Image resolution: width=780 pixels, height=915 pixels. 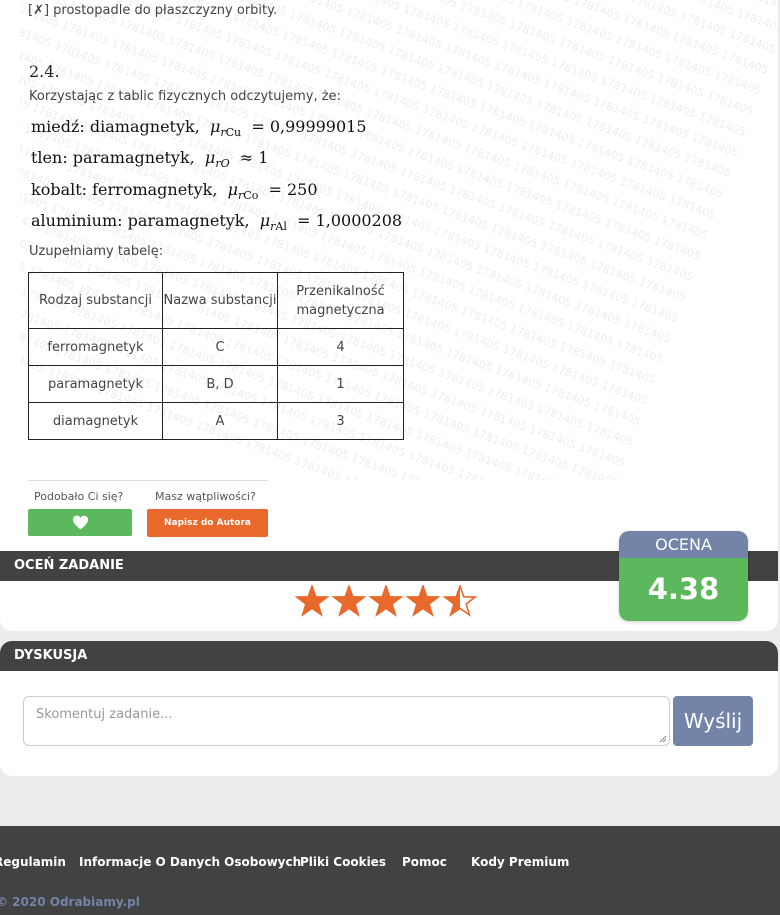 I want to click on fill-table-label: Uzupełniamy tabelę:, so click(x=96, y=251).